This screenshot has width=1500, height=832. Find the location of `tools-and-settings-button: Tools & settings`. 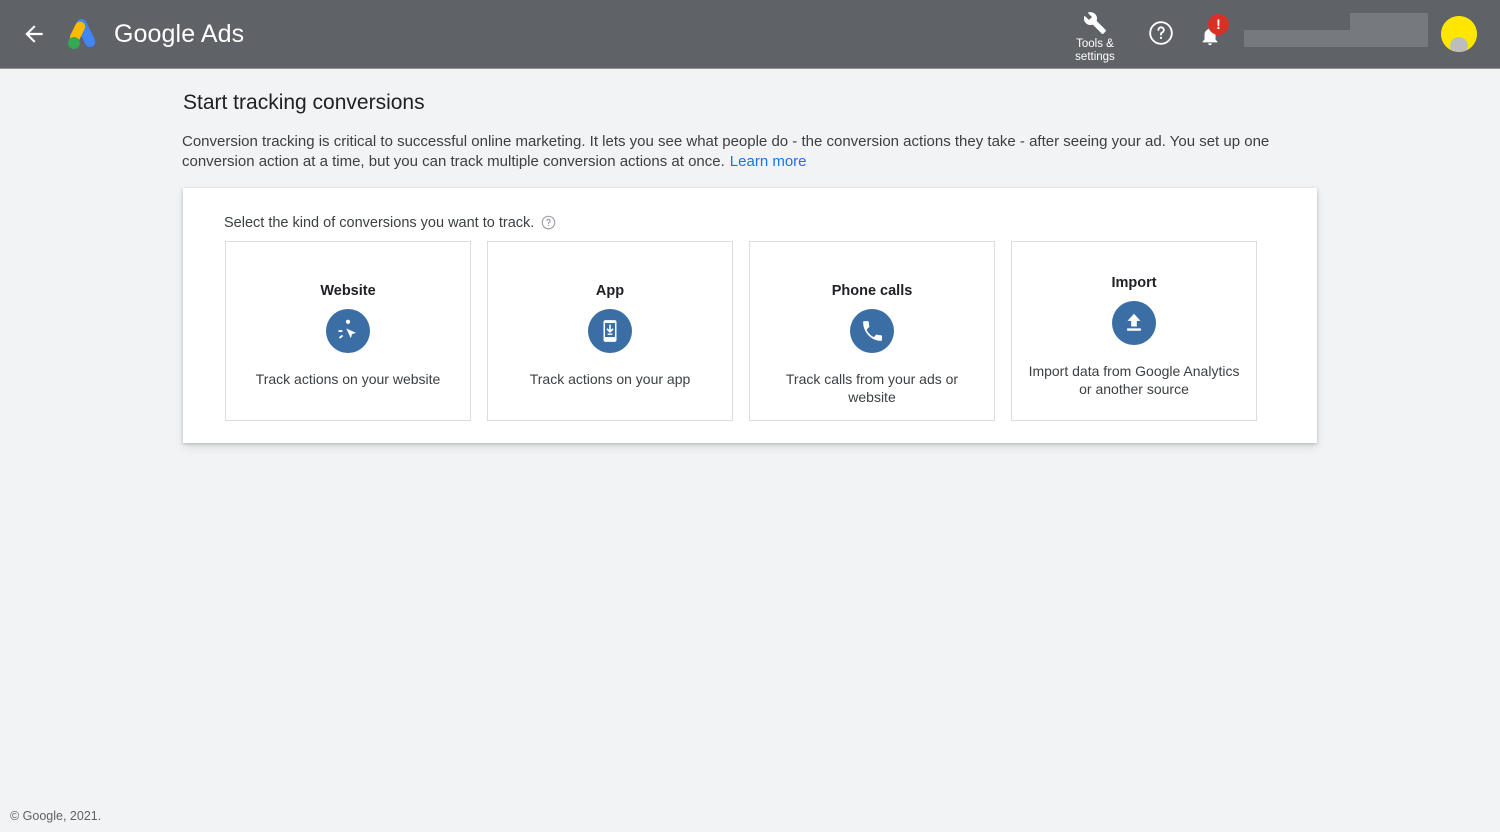

tools-and-settings-button: Tools & settings is located at coordinates (1095, 39).